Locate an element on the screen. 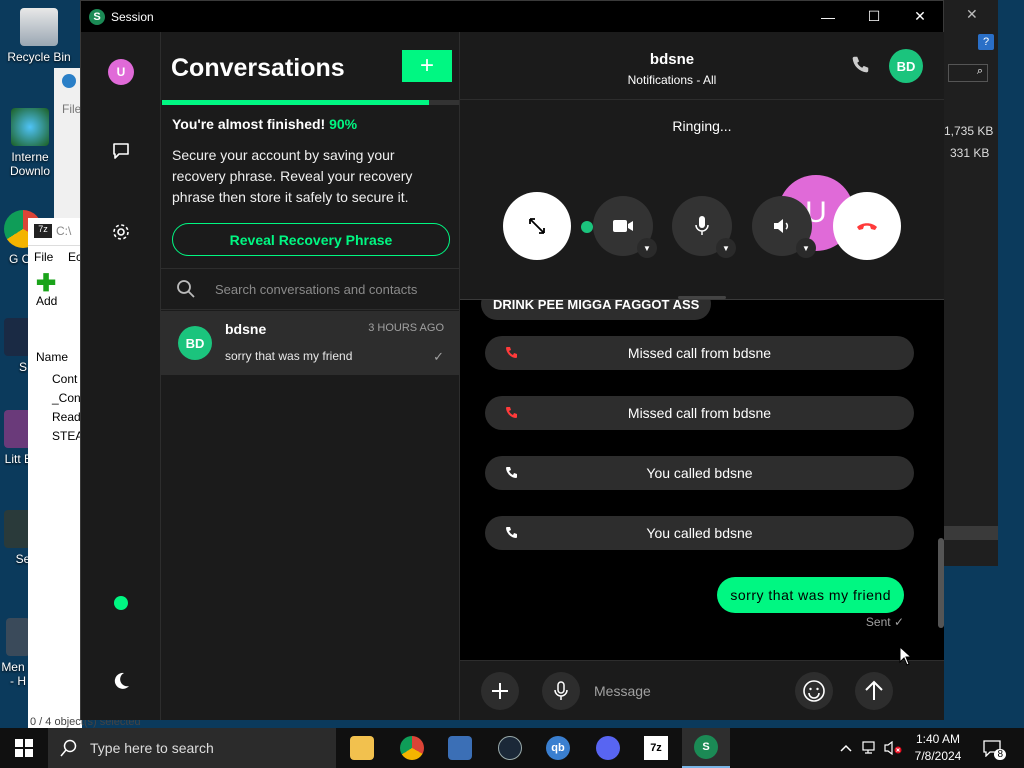 This screenshot has width=1024, height=768. maximize-button: ☐ is located at coordinates (874, 16).